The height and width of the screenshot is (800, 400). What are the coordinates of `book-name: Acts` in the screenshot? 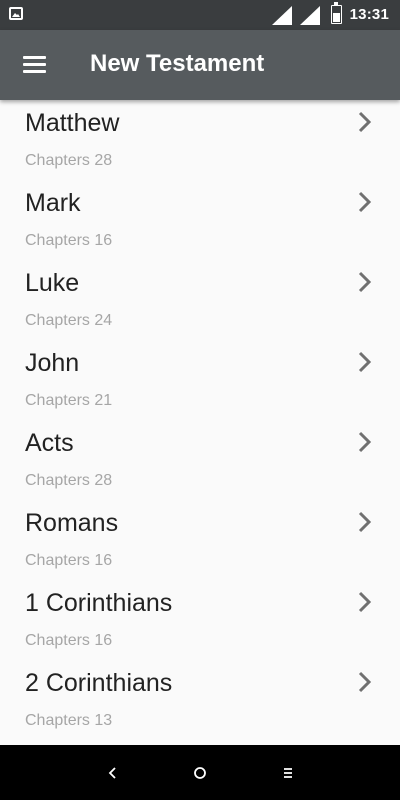 It's located at (49, 443).